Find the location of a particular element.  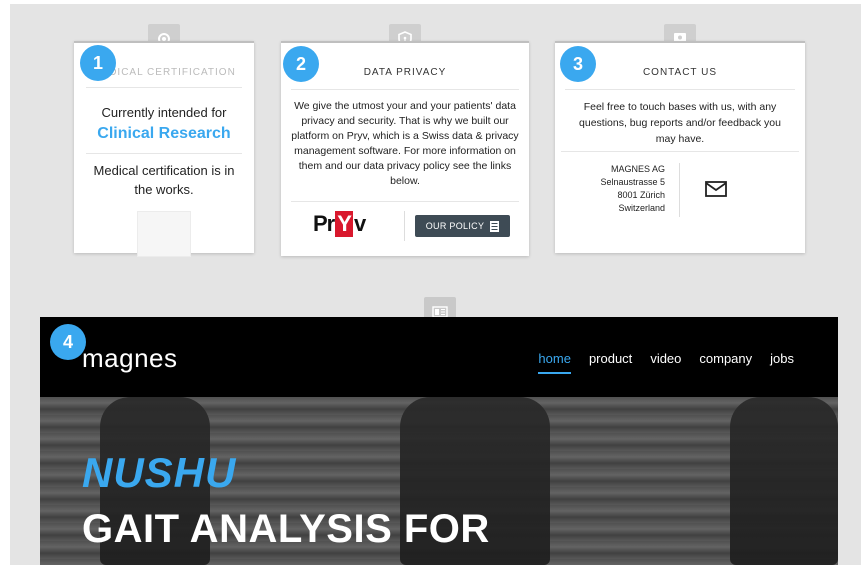

nav-product: product is located at coordinates (610, 362).